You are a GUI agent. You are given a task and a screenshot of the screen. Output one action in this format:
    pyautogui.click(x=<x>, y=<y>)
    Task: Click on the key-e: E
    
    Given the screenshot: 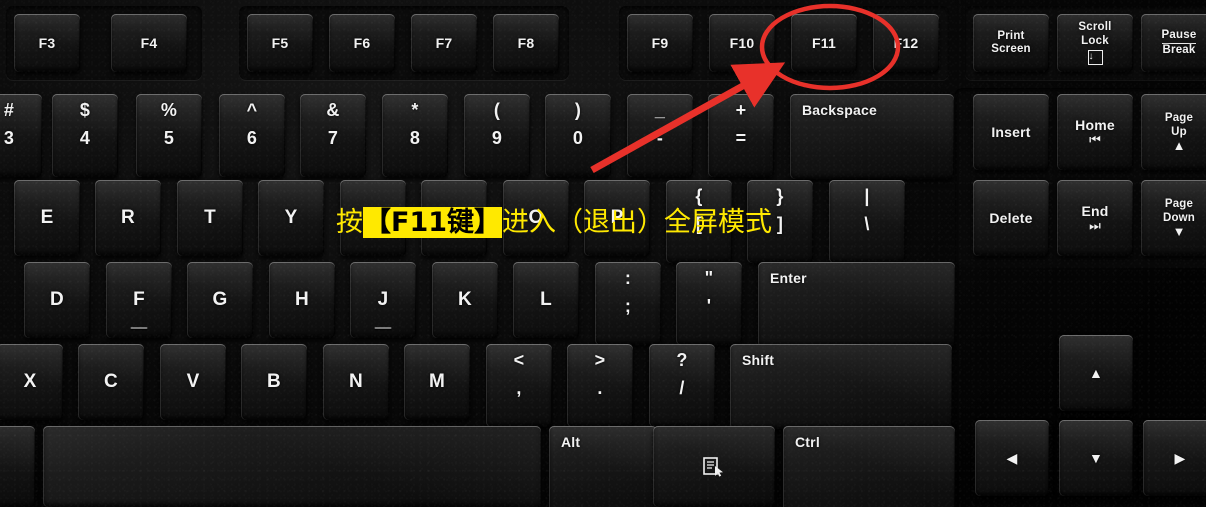 What is the action you would take?
    pyautogui.click(x=47, y=218)
    